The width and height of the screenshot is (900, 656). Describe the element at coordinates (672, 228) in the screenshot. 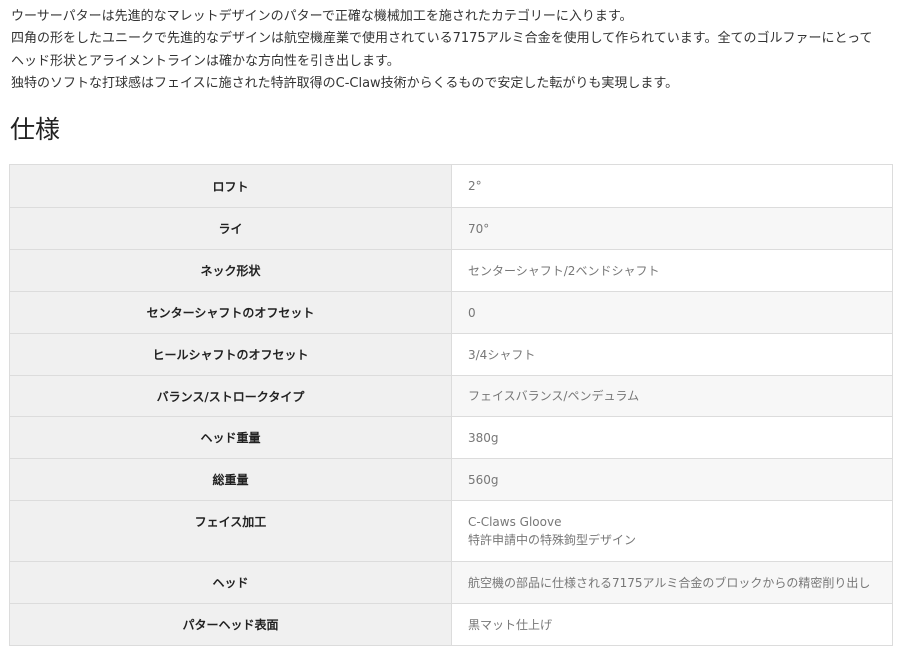

I see `spec-value: 70°` at that location.